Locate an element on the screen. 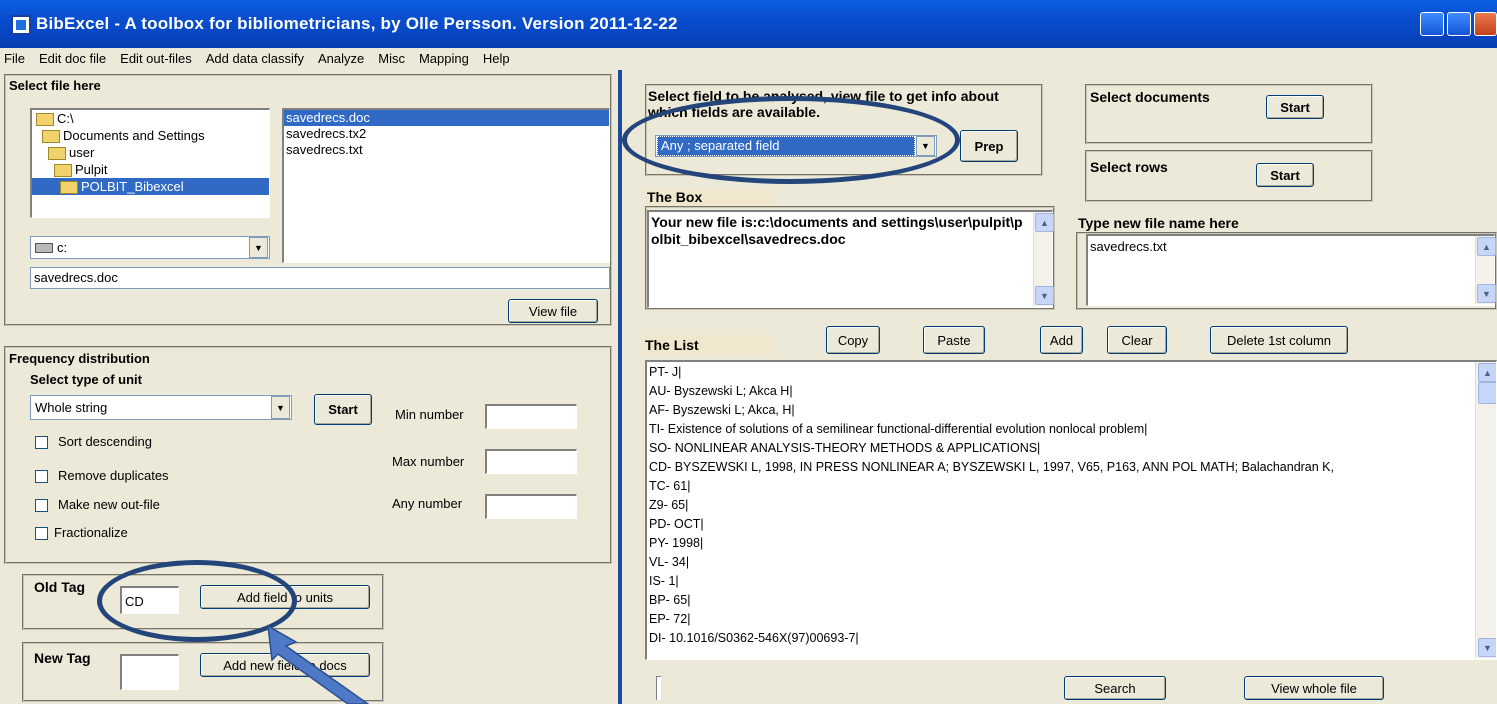 The width and height of the screenshot is (1497, 704). new-file-input: savedrecs.txt ▲ ▼ is located at coordinates (1291, 270).